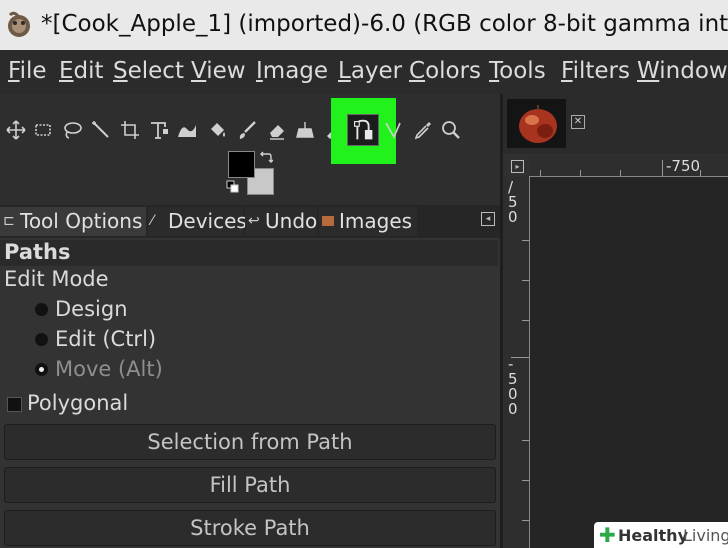 This screenshot has height=548, width=728. Describe the element at coordinates (305, 130) in the screenshot. I see `clone-tool-icon` at that location.